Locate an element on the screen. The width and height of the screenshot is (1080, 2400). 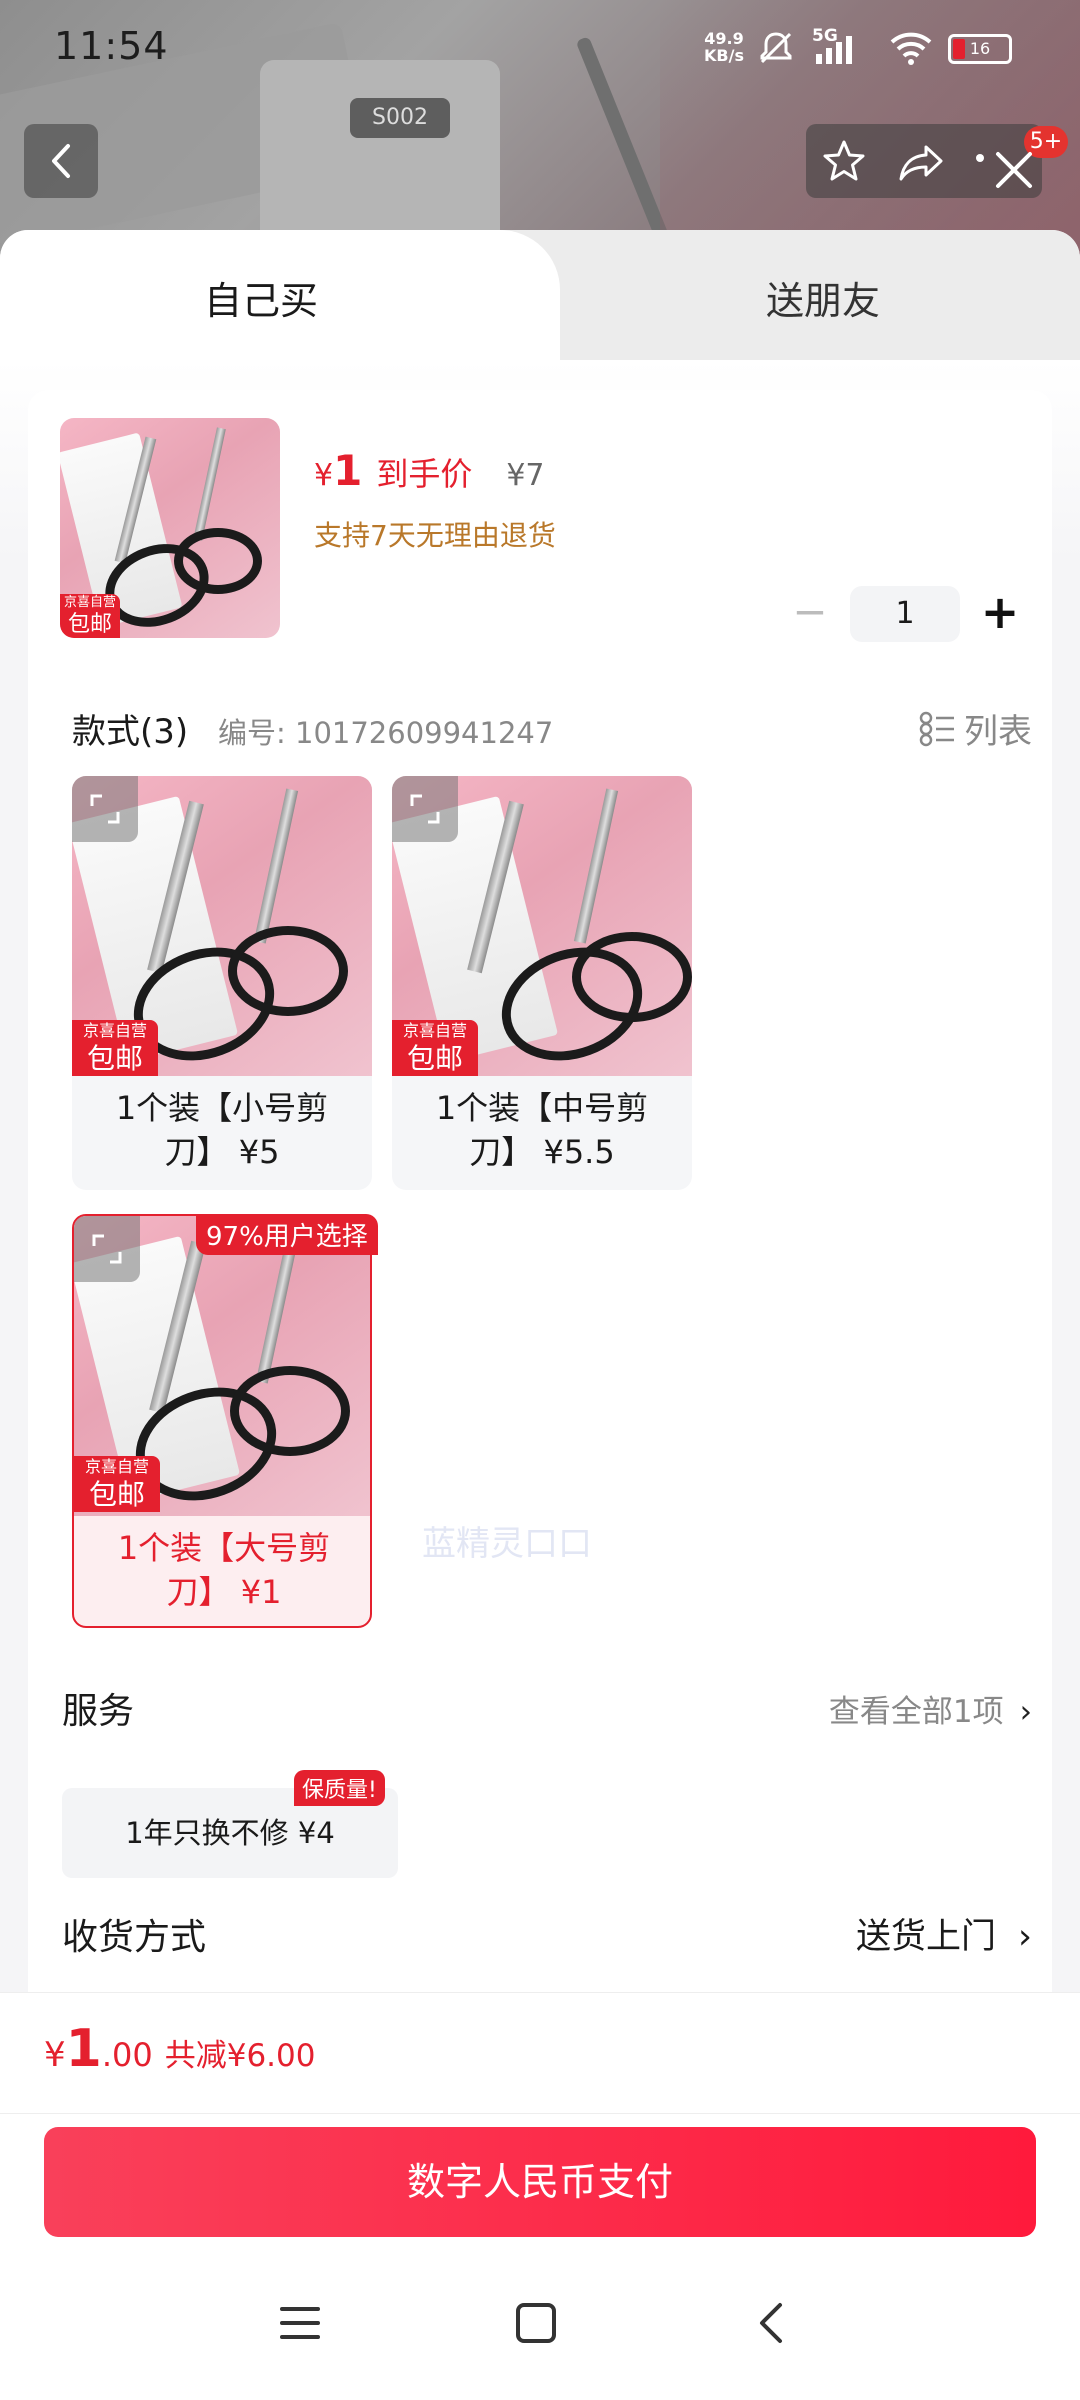
net-speed: 49.9 KB/s is located at coordinates (724, 47).